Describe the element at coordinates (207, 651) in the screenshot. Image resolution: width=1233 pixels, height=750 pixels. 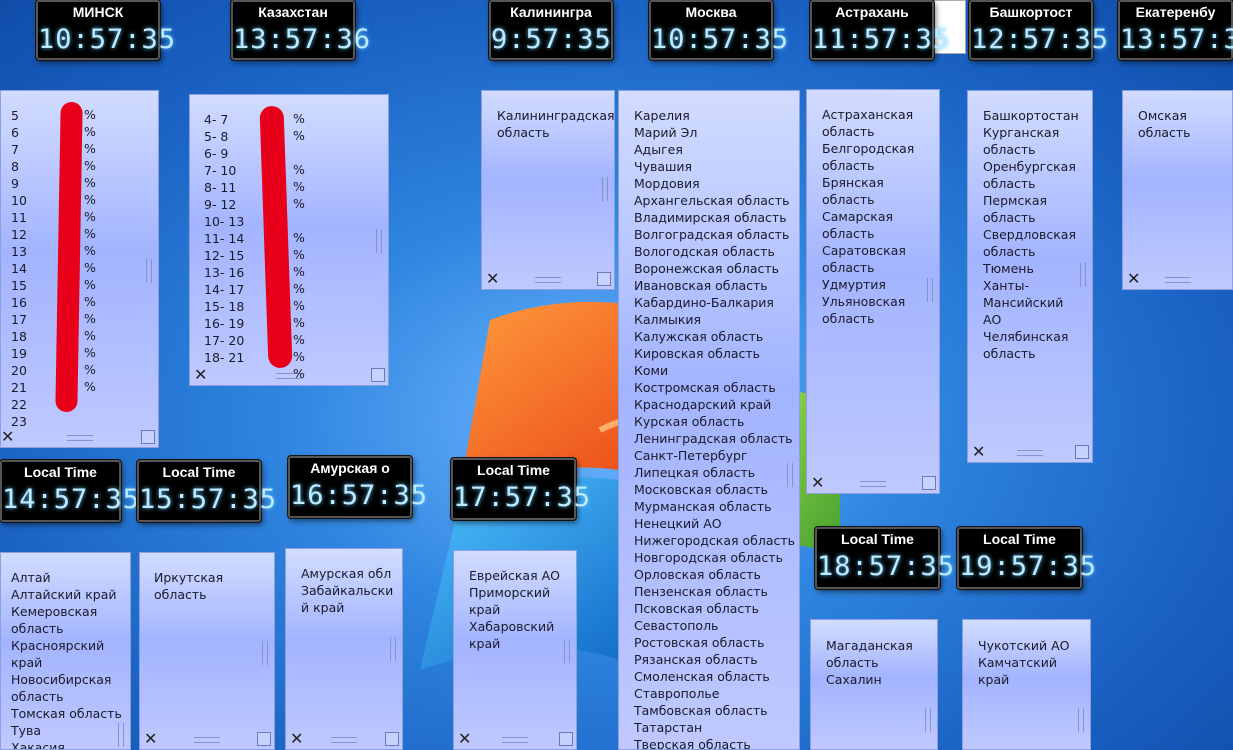
I see `note-irkutsk: Иркутская область ✕` at that location.